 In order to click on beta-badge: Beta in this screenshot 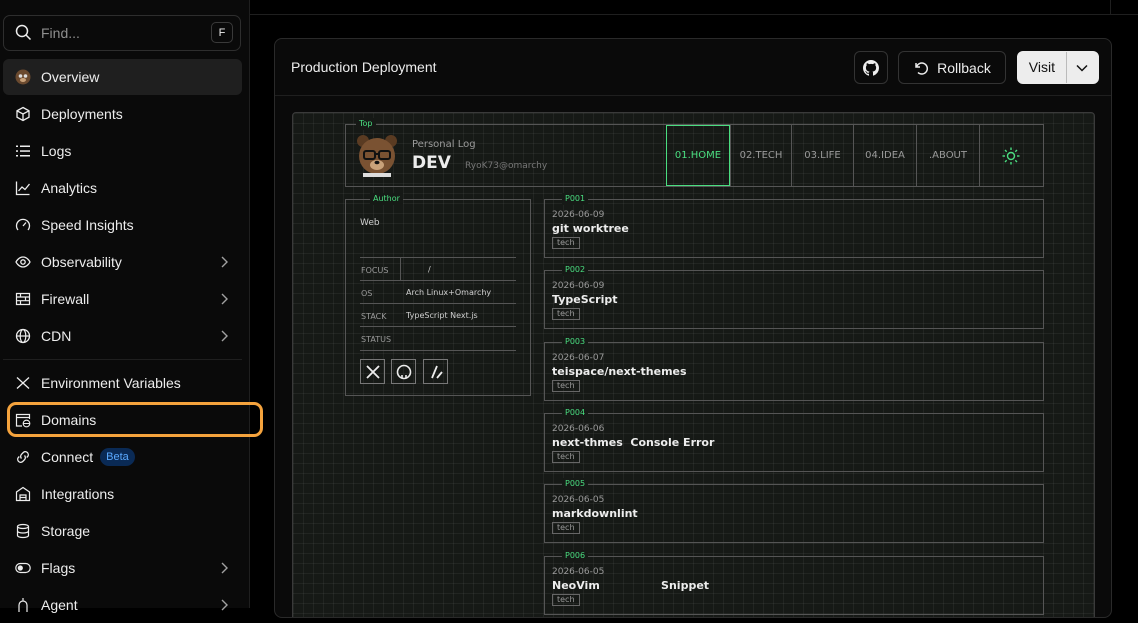, I will do `click(117, 457)`.